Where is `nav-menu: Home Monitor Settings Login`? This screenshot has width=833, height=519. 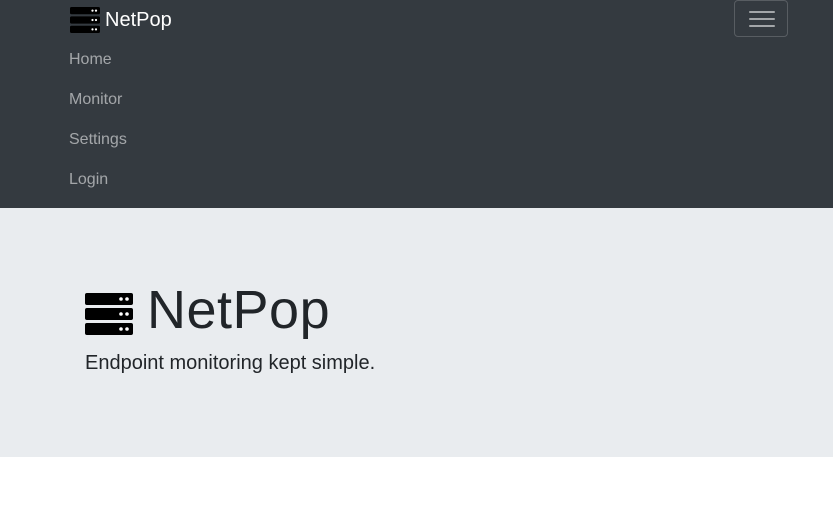 nav-menu: Home Monitor Settings Login is located at coordinates (98, 120).